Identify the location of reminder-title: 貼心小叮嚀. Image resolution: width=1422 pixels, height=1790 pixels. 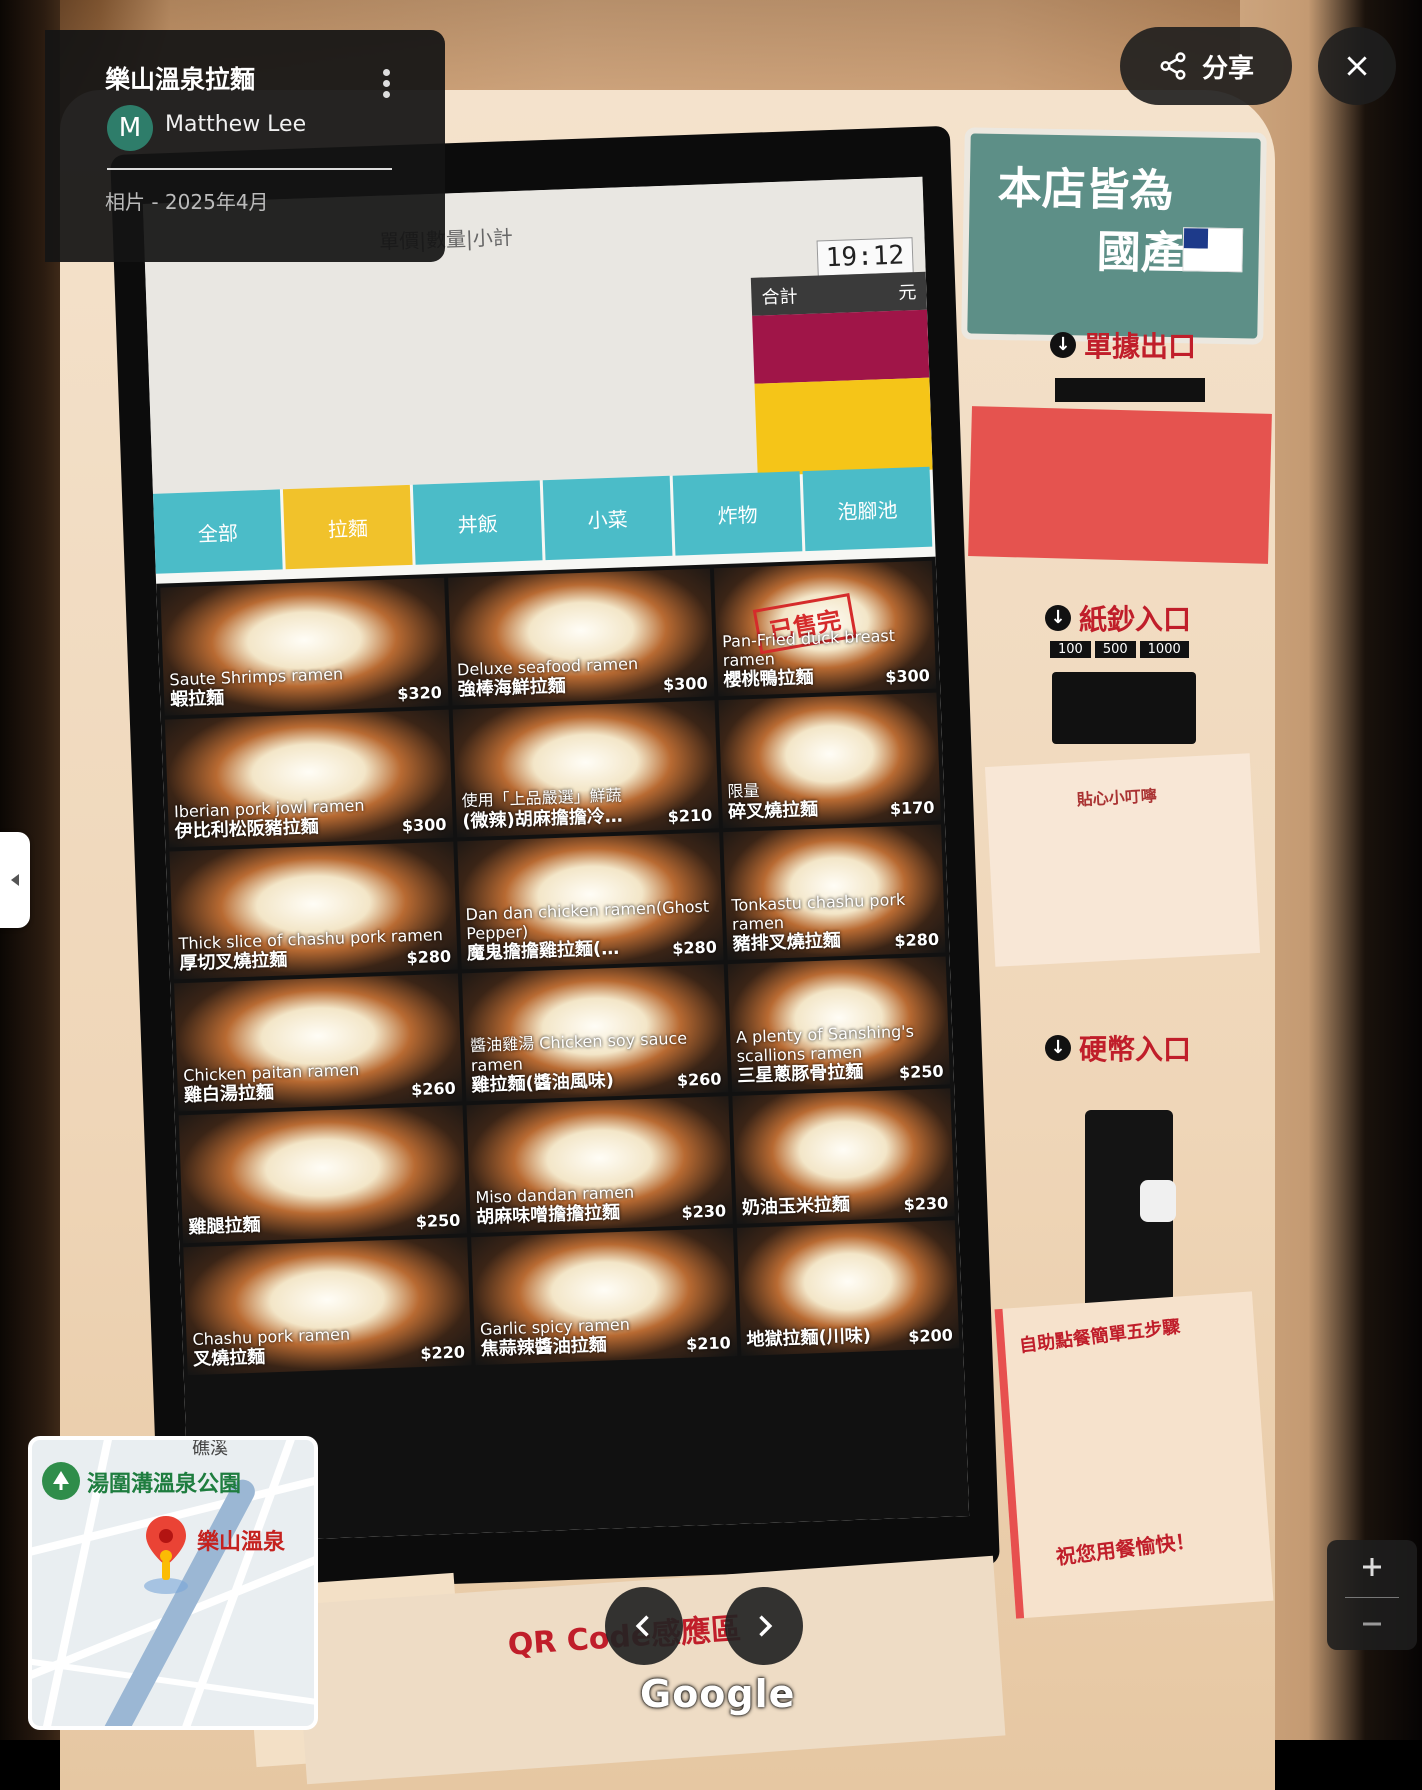
(1117, 798).